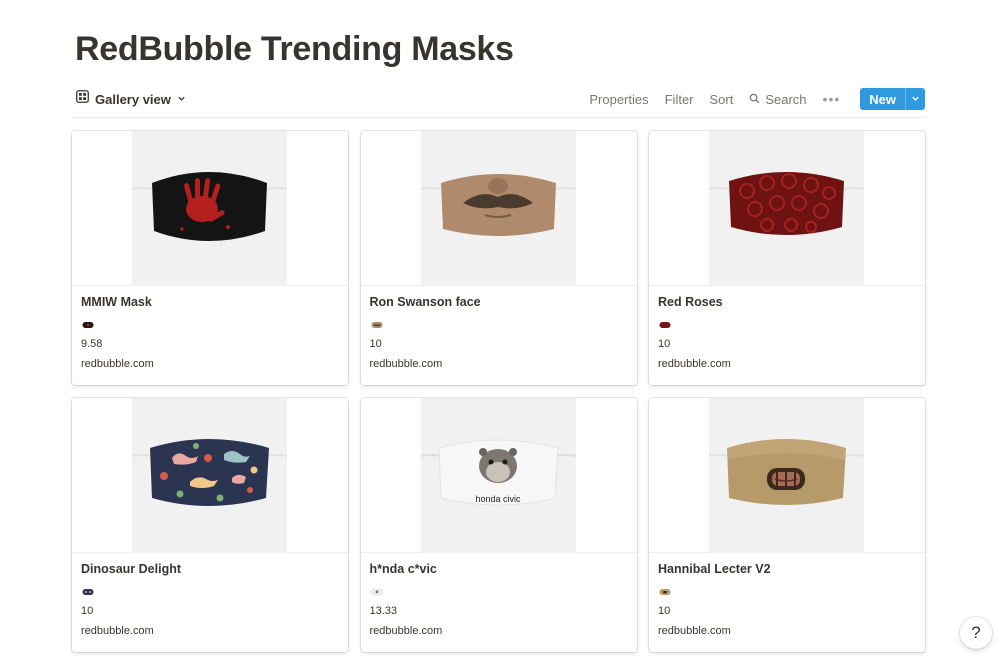 This screenshot has height=661, width=1005. What do you see at coordinates (976, 633) in the screenshot?
I see `help-button: ?` at bounding box center [976, 633].